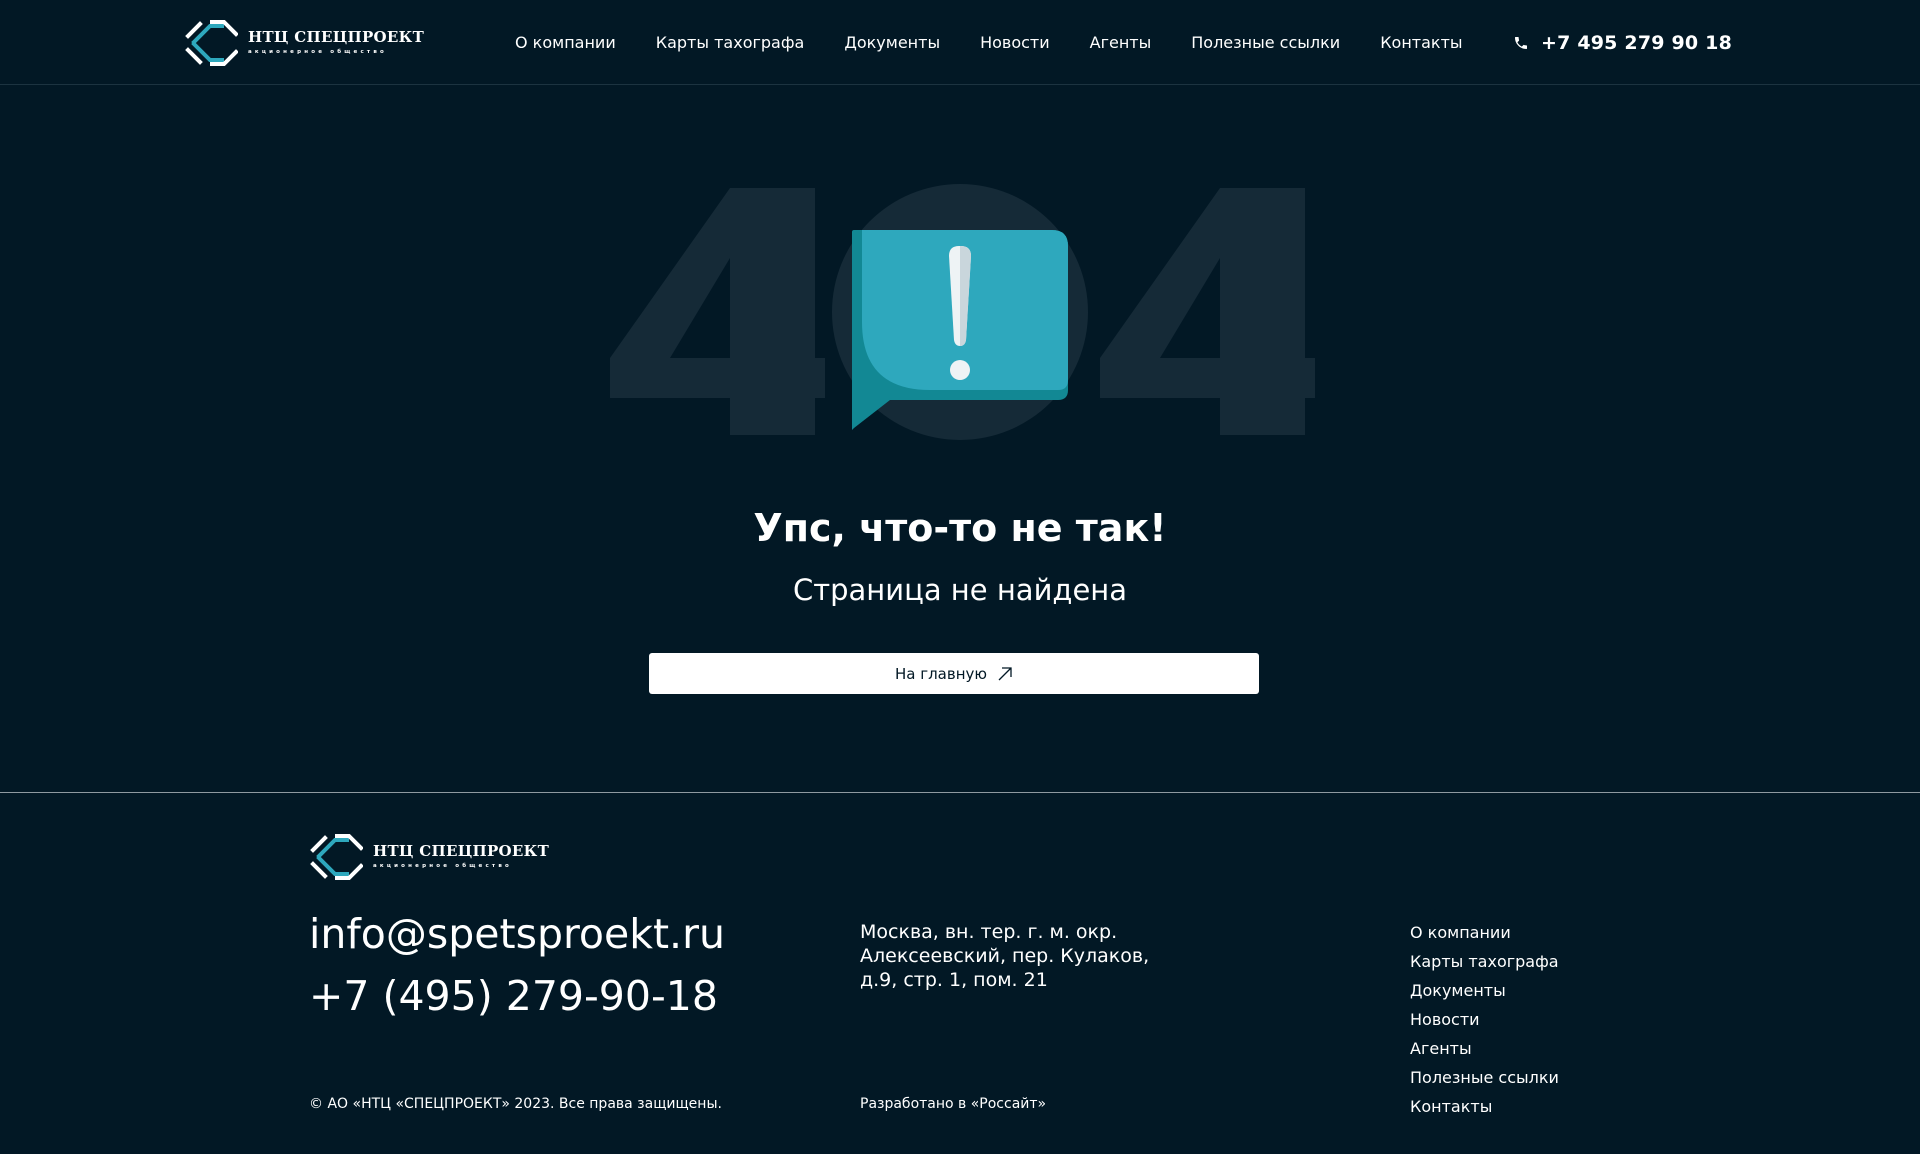 The width and height of the screenshot is (1920, 1154). I want to click on nav-item-useful-links: Полезные ссылки, so click(1265, 42).